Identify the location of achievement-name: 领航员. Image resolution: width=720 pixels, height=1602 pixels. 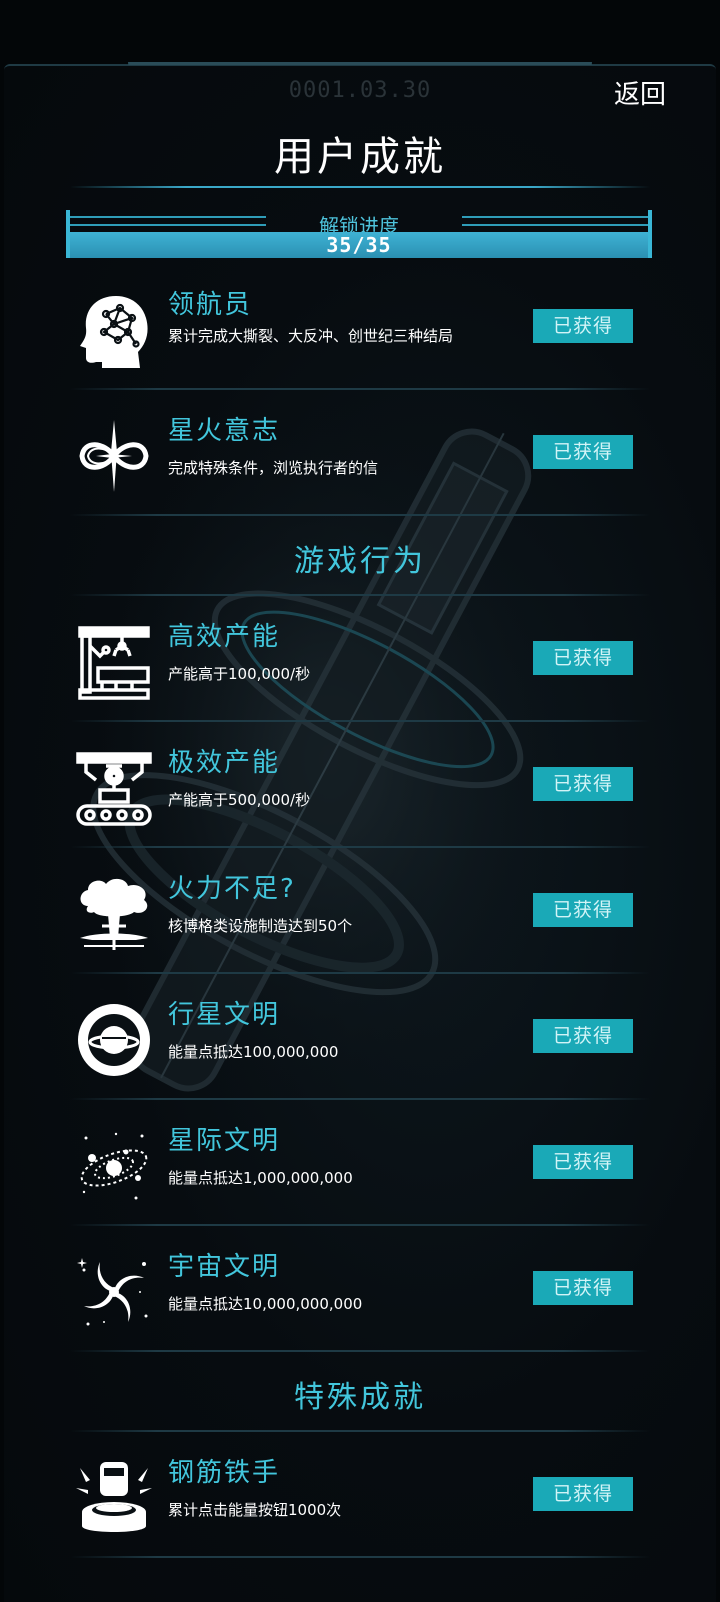
(210, 305).